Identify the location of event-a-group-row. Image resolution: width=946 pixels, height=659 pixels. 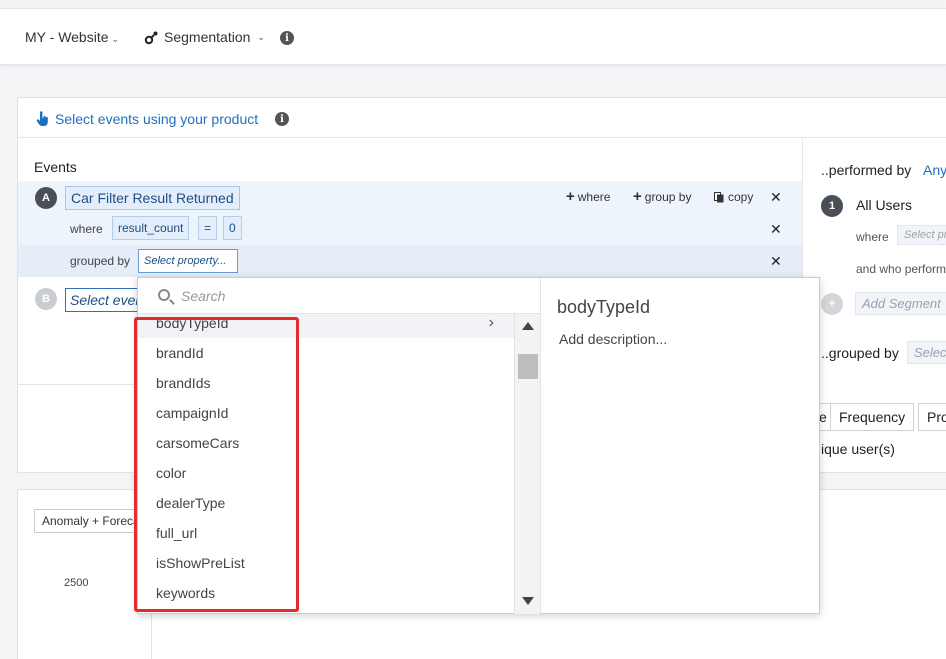
(410, 261).